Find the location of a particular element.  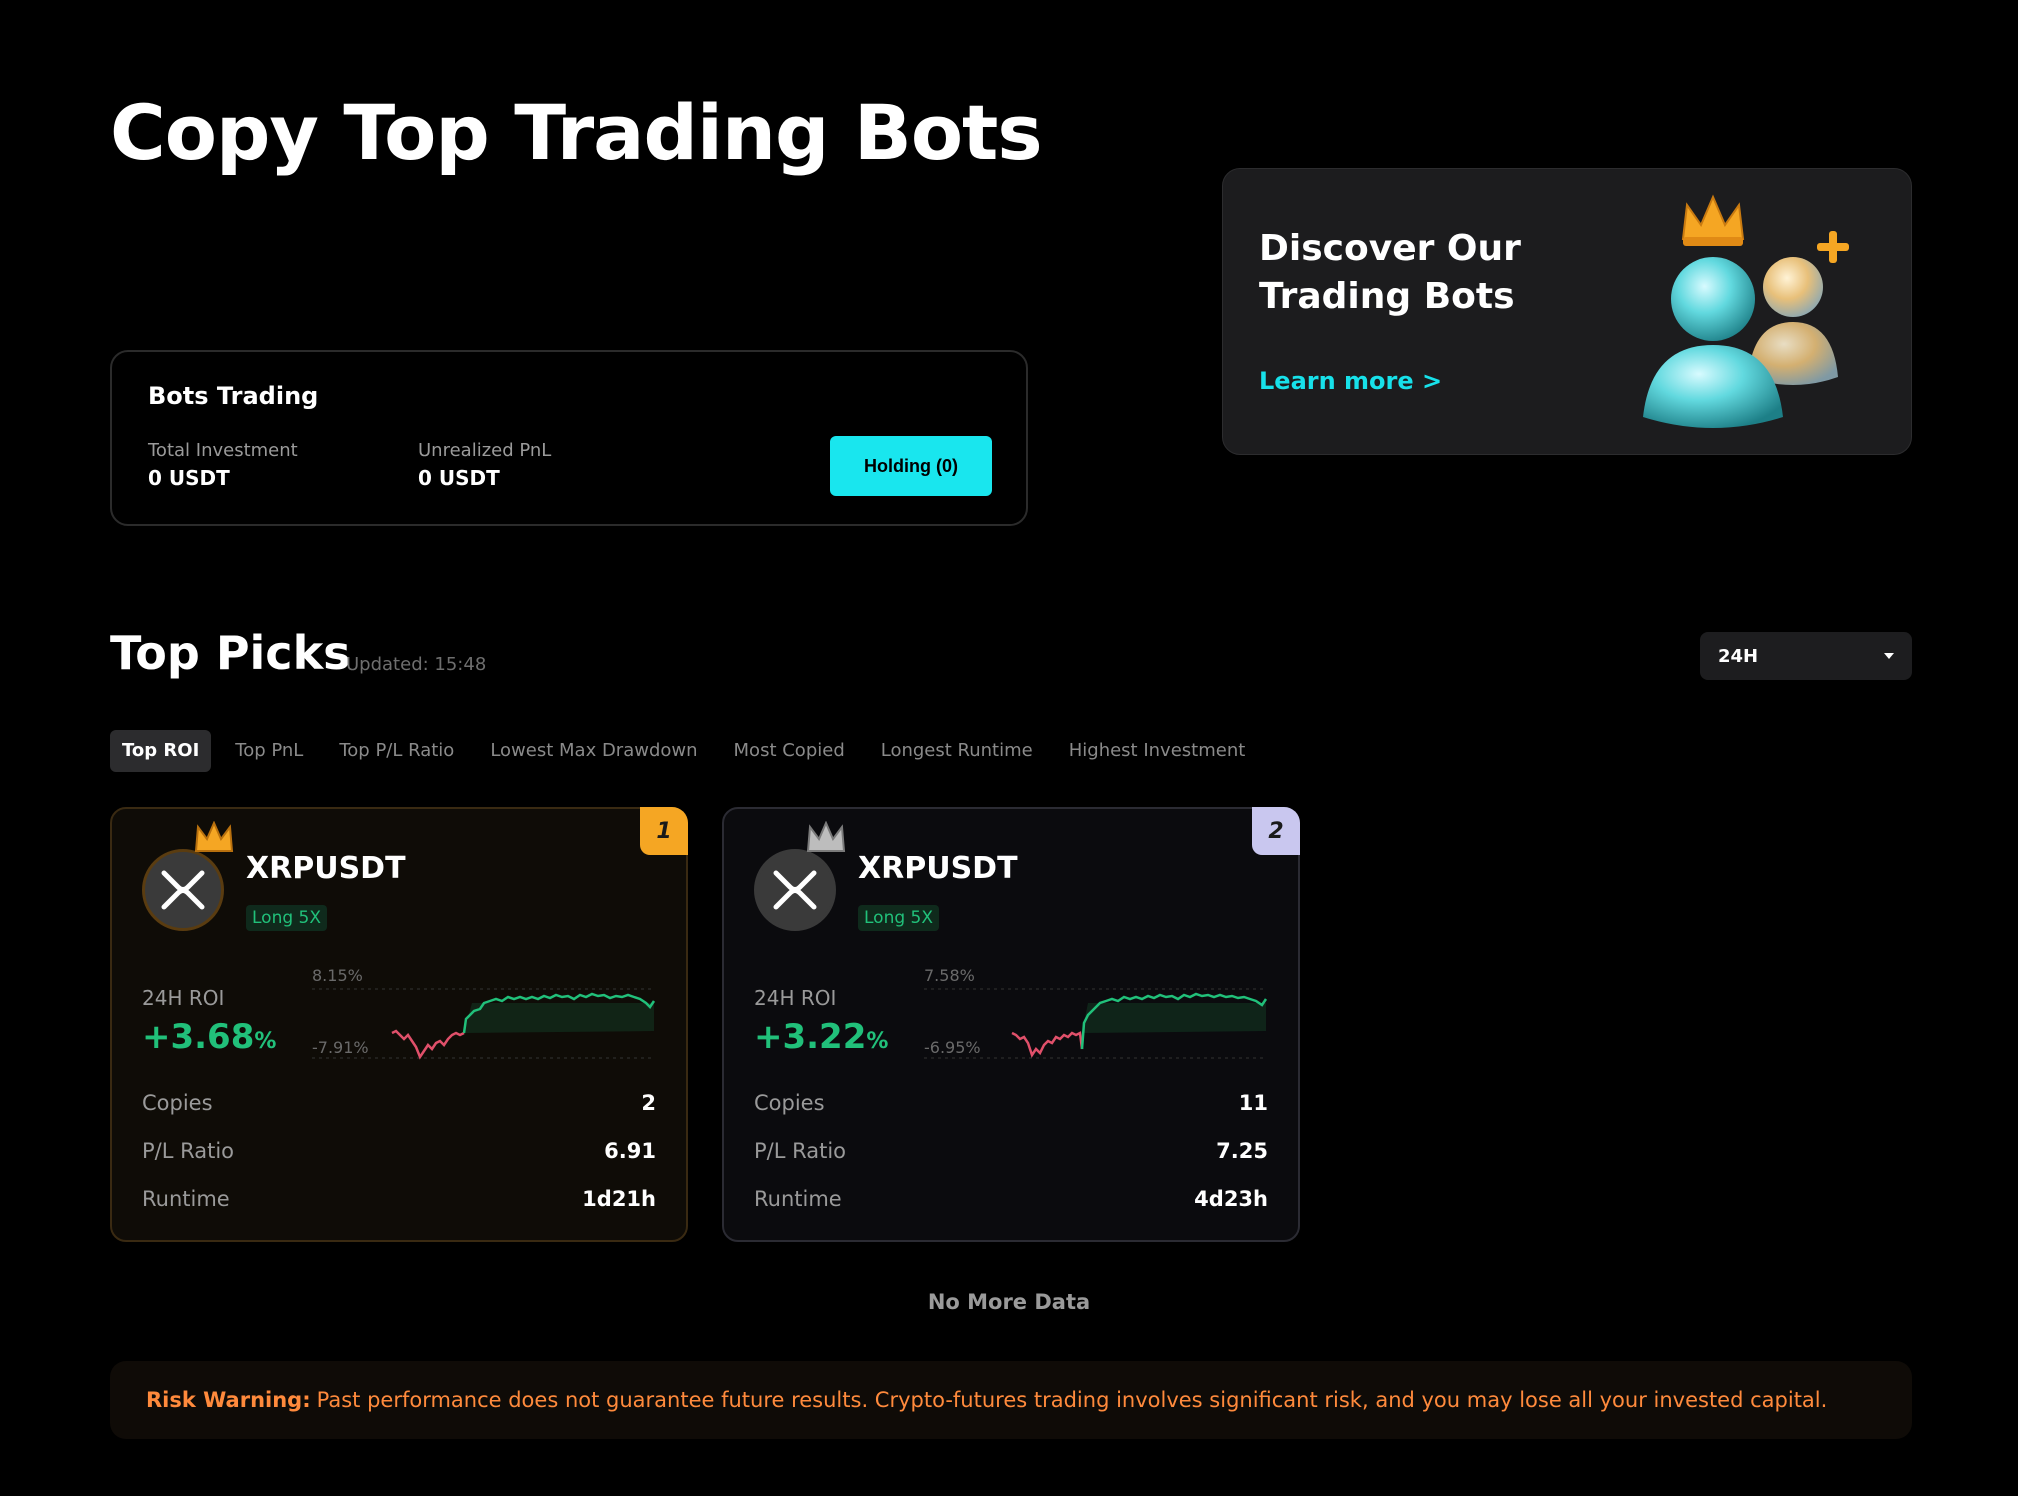

tab-highest-investment: Highest Investment is located at coordinates (1157, 751).